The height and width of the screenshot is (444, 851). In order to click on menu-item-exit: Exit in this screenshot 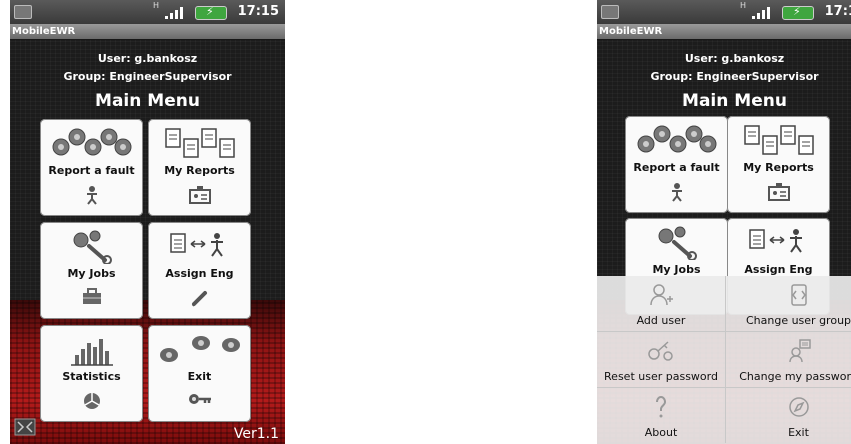, I will do `click(788, 415)`.